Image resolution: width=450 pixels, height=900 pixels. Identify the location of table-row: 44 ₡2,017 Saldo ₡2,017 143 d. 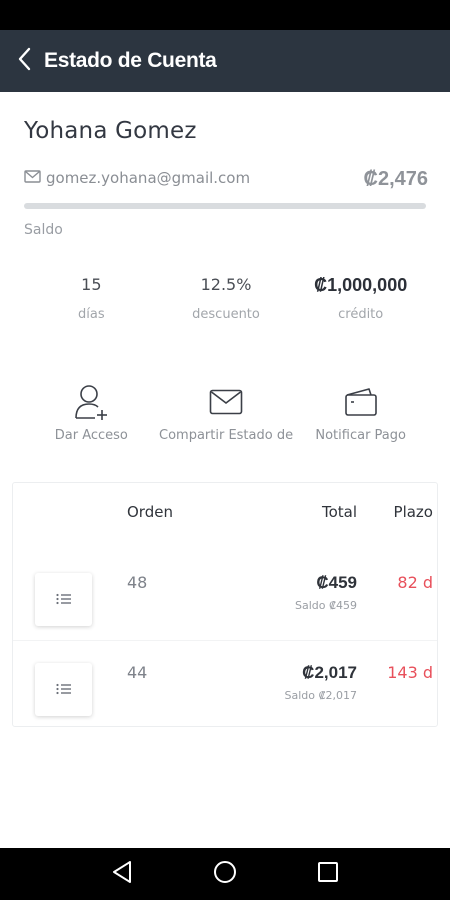
(225, 687).